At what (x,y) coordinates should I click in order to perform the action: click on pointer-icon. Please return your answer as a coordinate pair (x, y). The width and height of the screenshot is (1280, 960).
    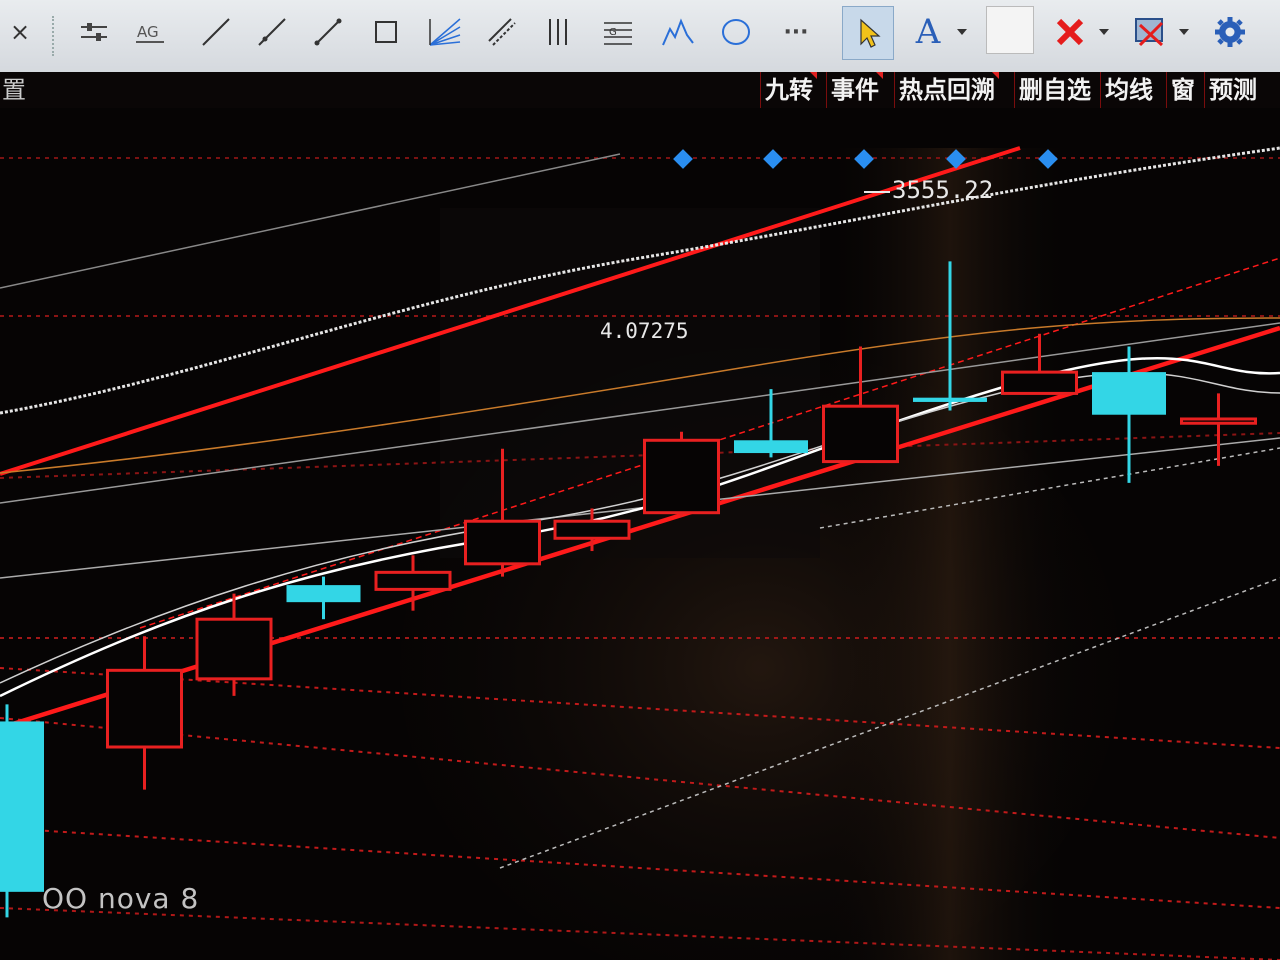
    Looking at the image, I should click on (868, 33).